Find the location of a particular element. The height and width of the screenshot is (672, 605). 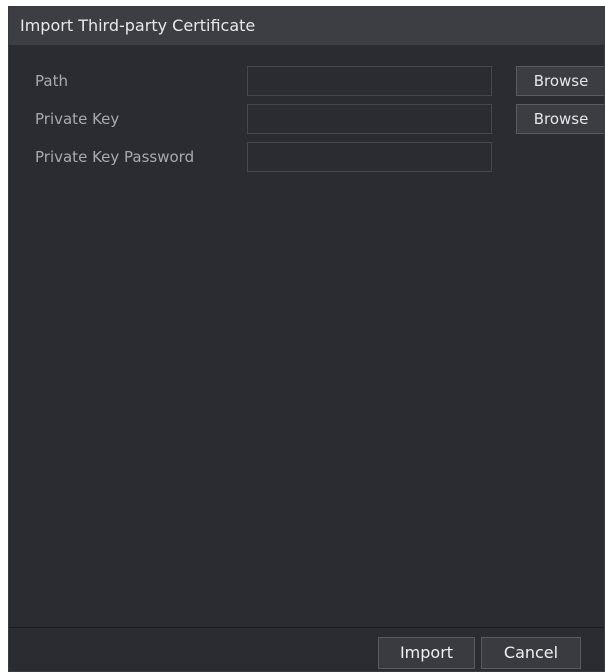

path-browse-button: Browse is located at coordinates (560, 81).